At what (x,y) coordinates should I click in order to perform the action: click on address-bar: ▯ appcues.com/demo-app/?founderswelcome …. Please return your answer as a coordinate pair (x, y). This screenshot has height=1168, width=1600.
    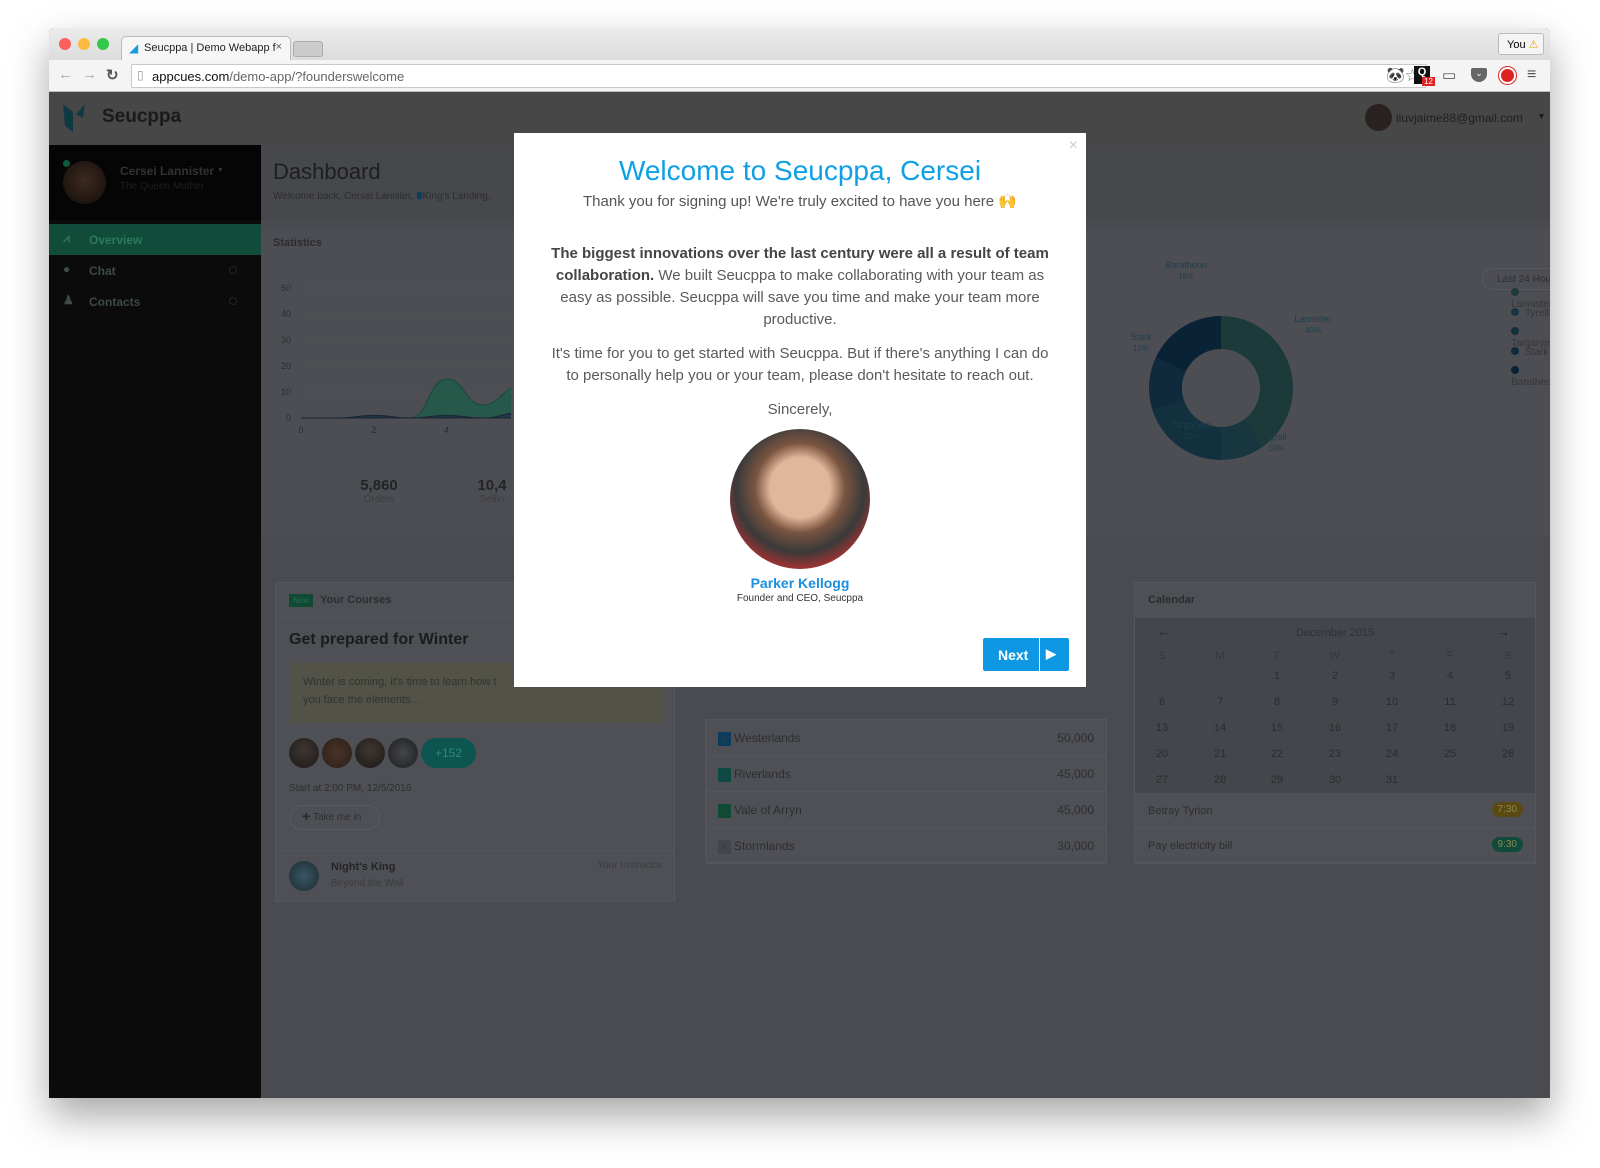
    Looking at the image, I should click on (779, 76).